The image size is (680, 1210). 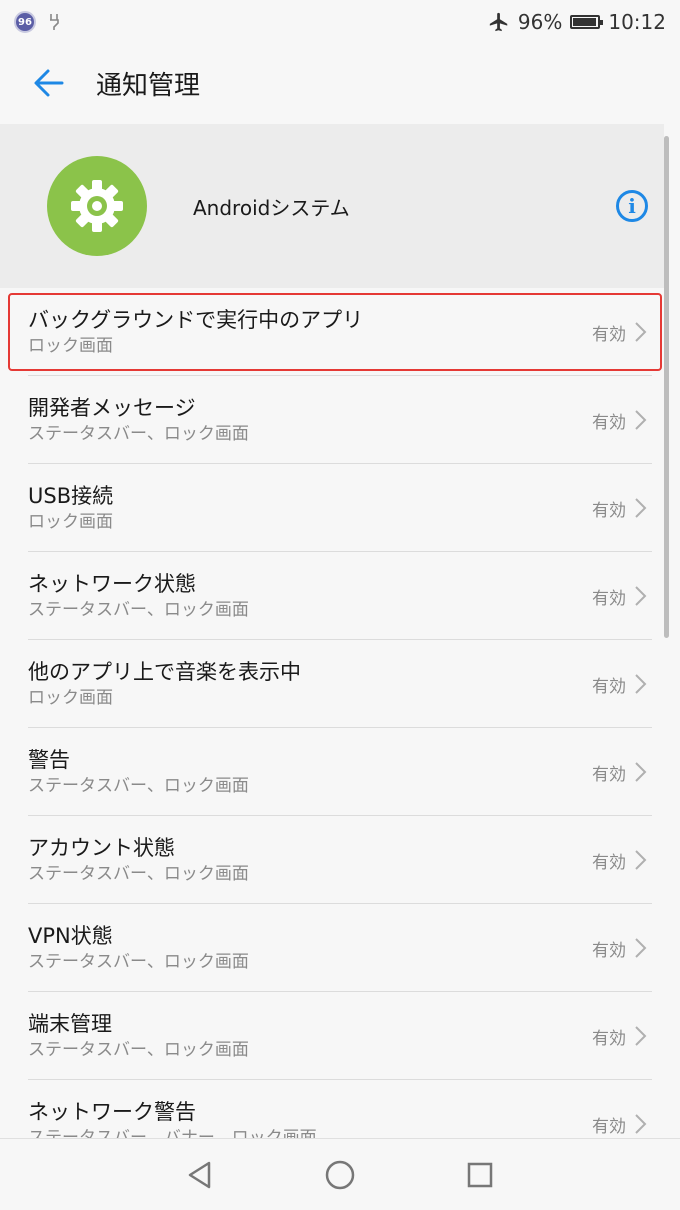 What do you see at coordinates (340, 83) in the screenshot?
I see `app-bar: 通知管理` at bounding box center [340, 83].